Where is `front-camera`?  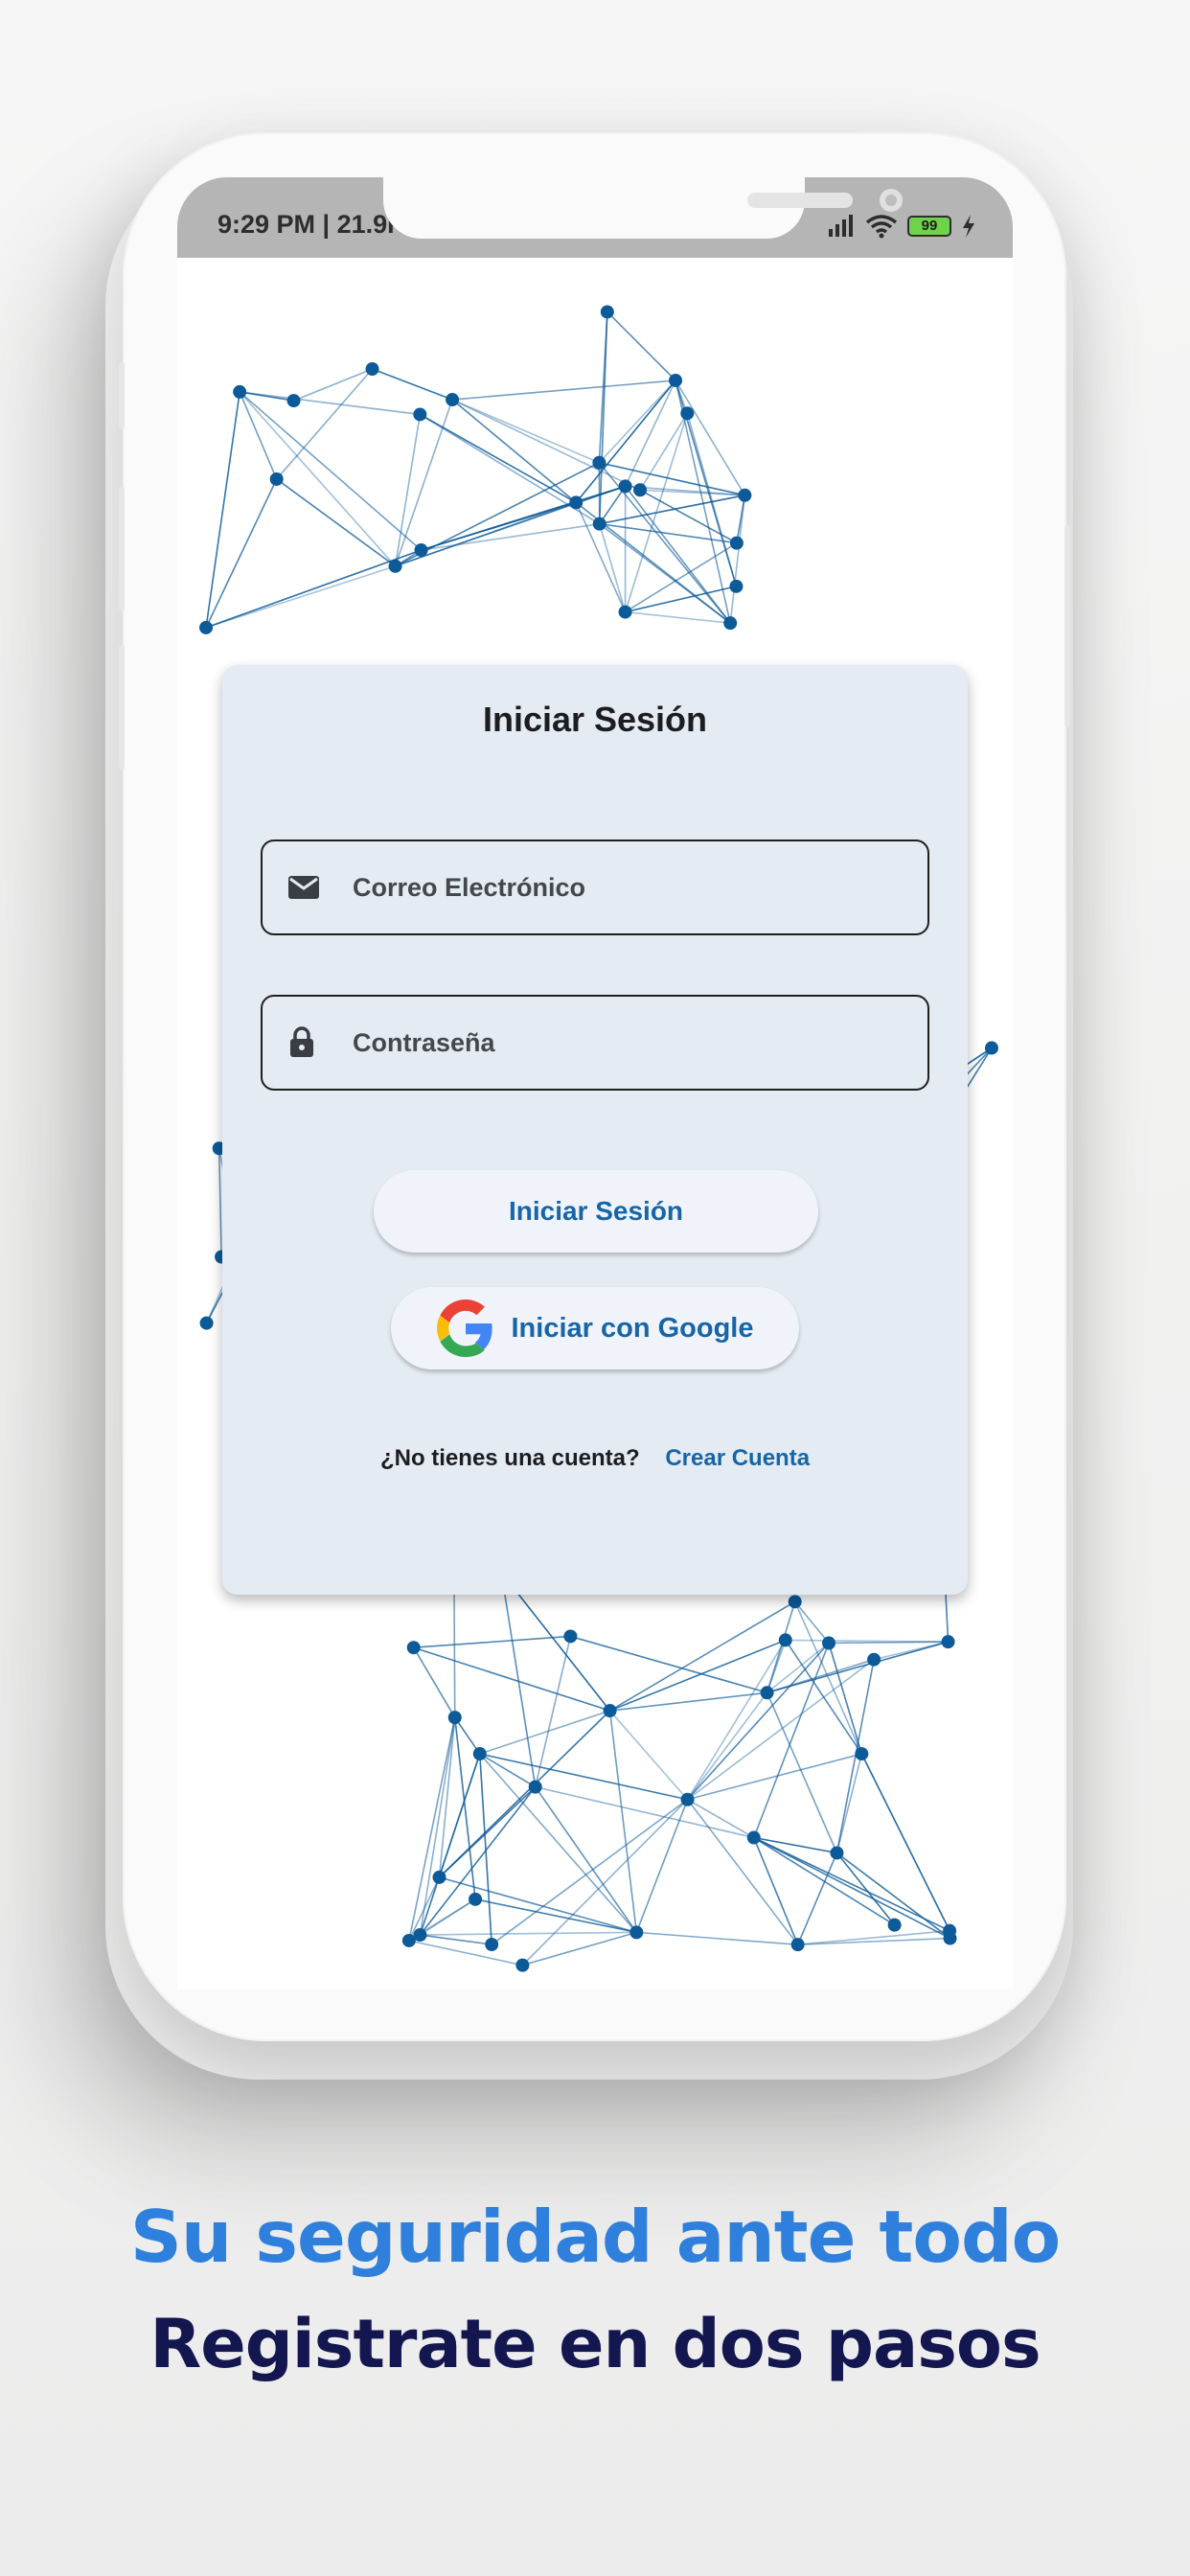 front-camera is located at coordinates (891, 200).